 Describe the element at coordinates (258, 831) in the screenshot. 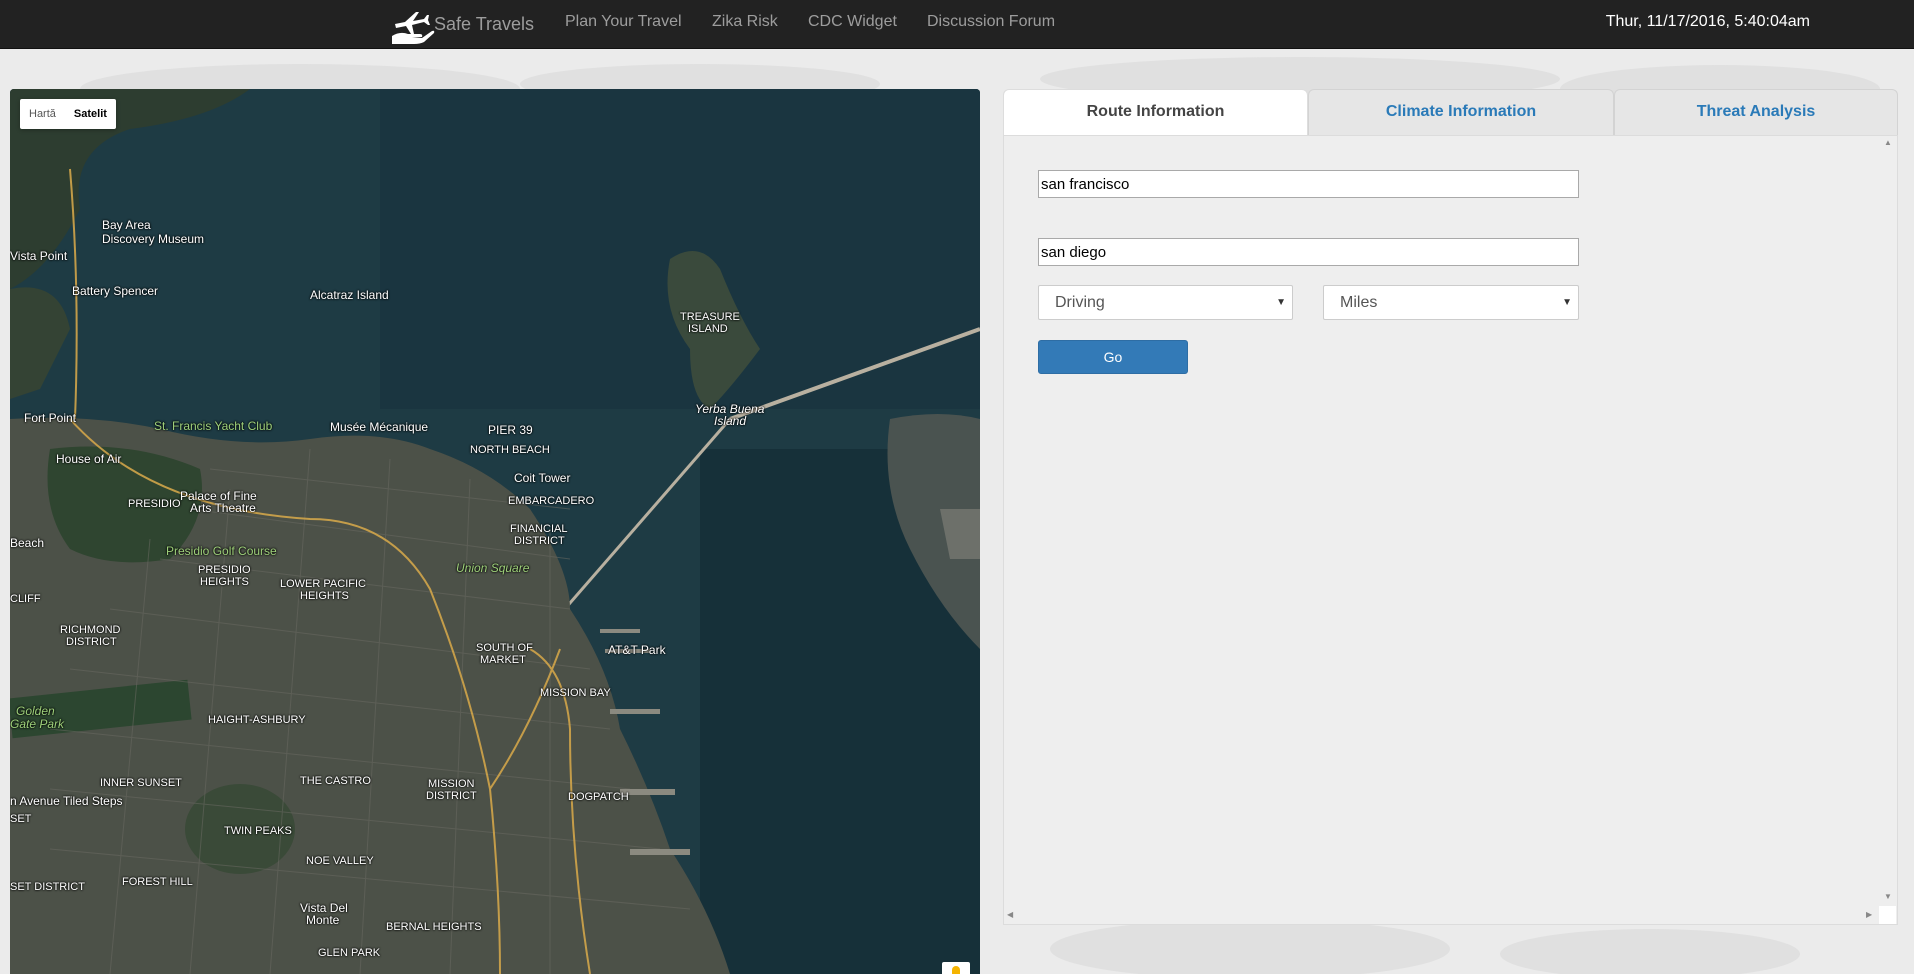

I see `map-label: TWIN PEAKS` at that location.